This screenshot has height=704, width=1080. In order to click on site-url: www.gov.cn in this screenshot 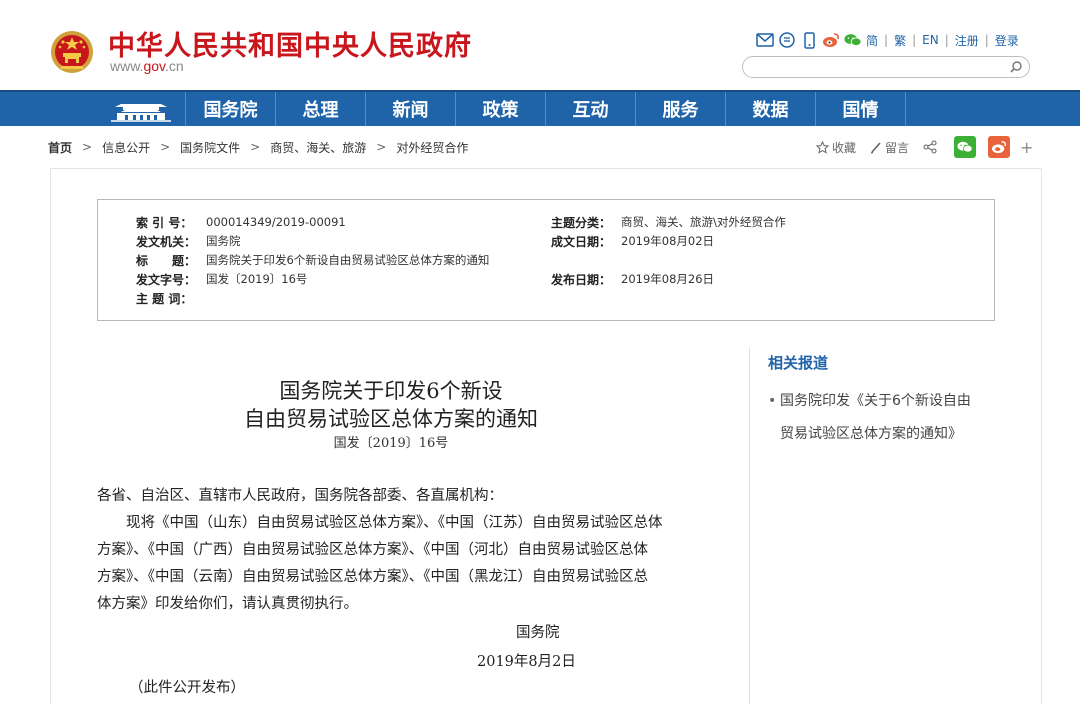, I will do `click(147, 66)`.